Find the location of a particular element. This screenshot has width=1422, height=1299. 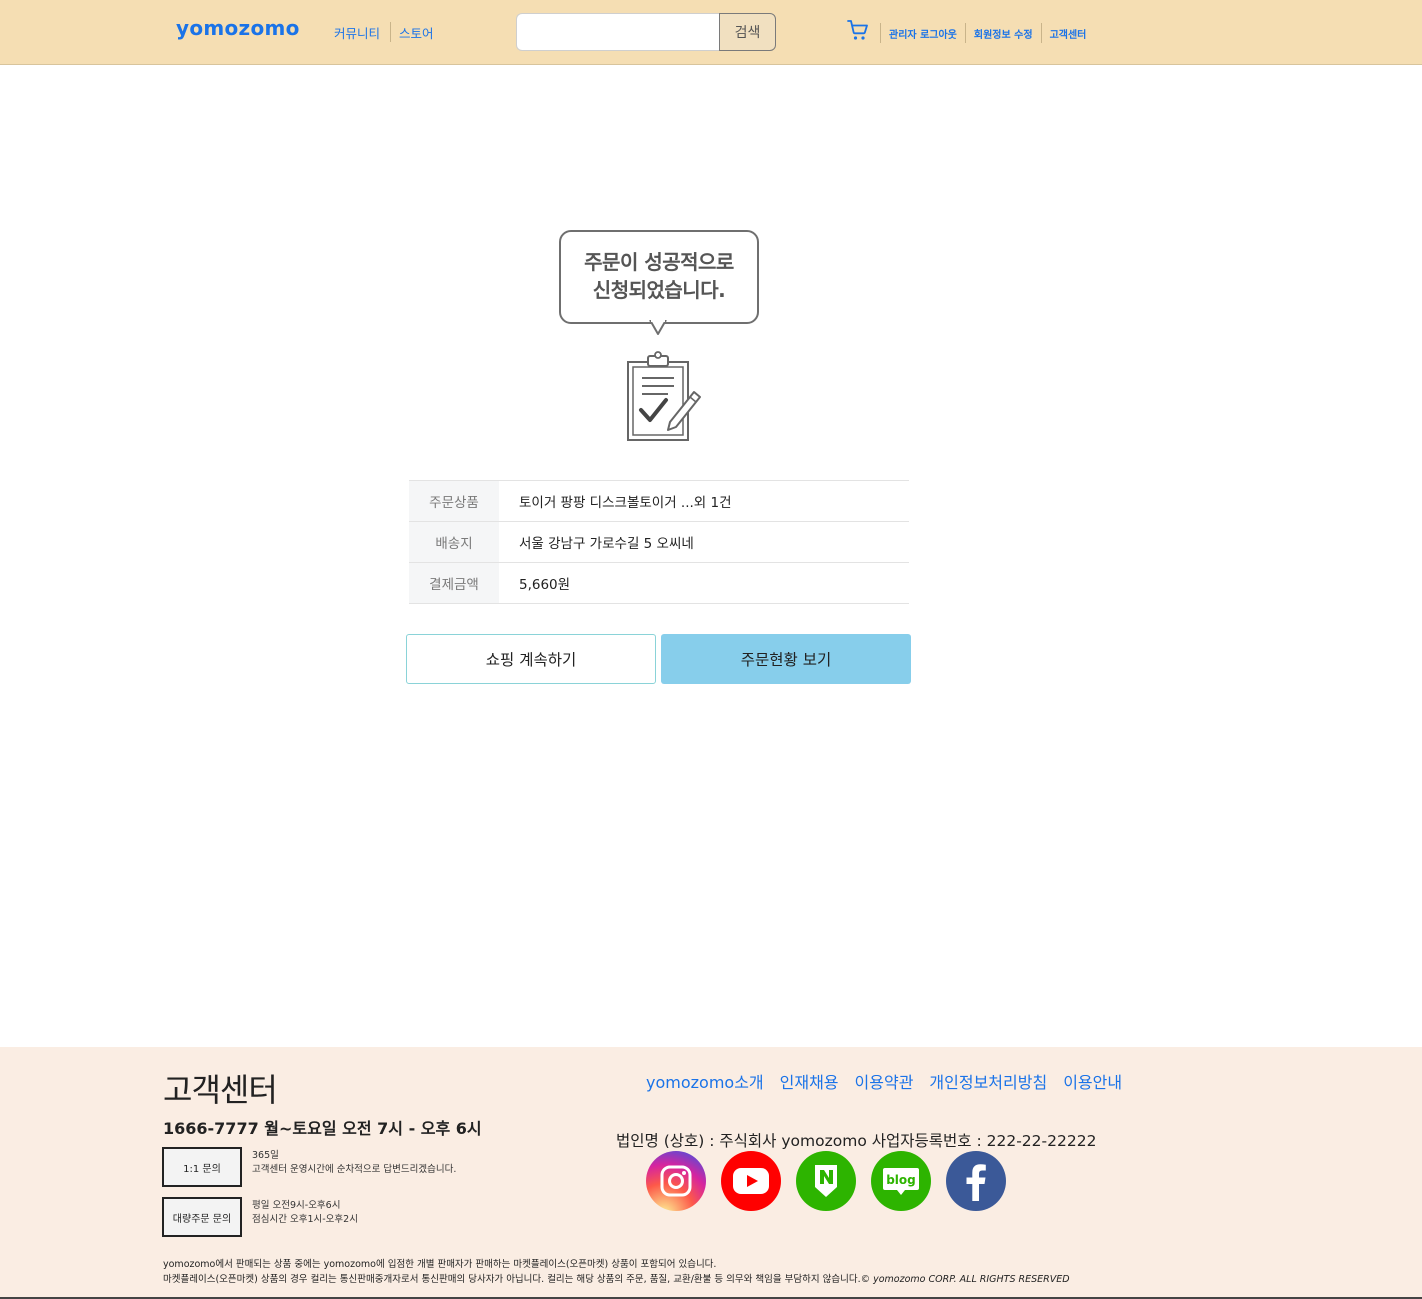

naver-post-icon is located at coordinates (826, 1181).